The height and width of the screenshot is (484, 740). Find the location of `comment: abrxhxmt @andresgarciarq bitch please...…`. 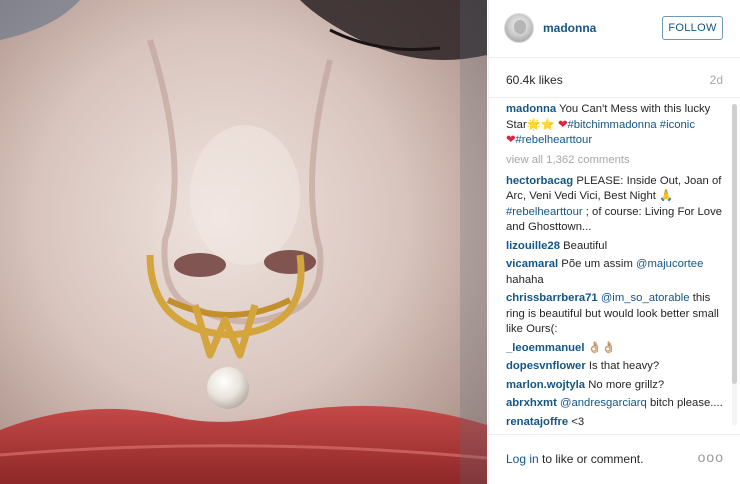

comment: abrxhxmt @andresgarciarq bitch please...… is located at coordinates (616, 404).